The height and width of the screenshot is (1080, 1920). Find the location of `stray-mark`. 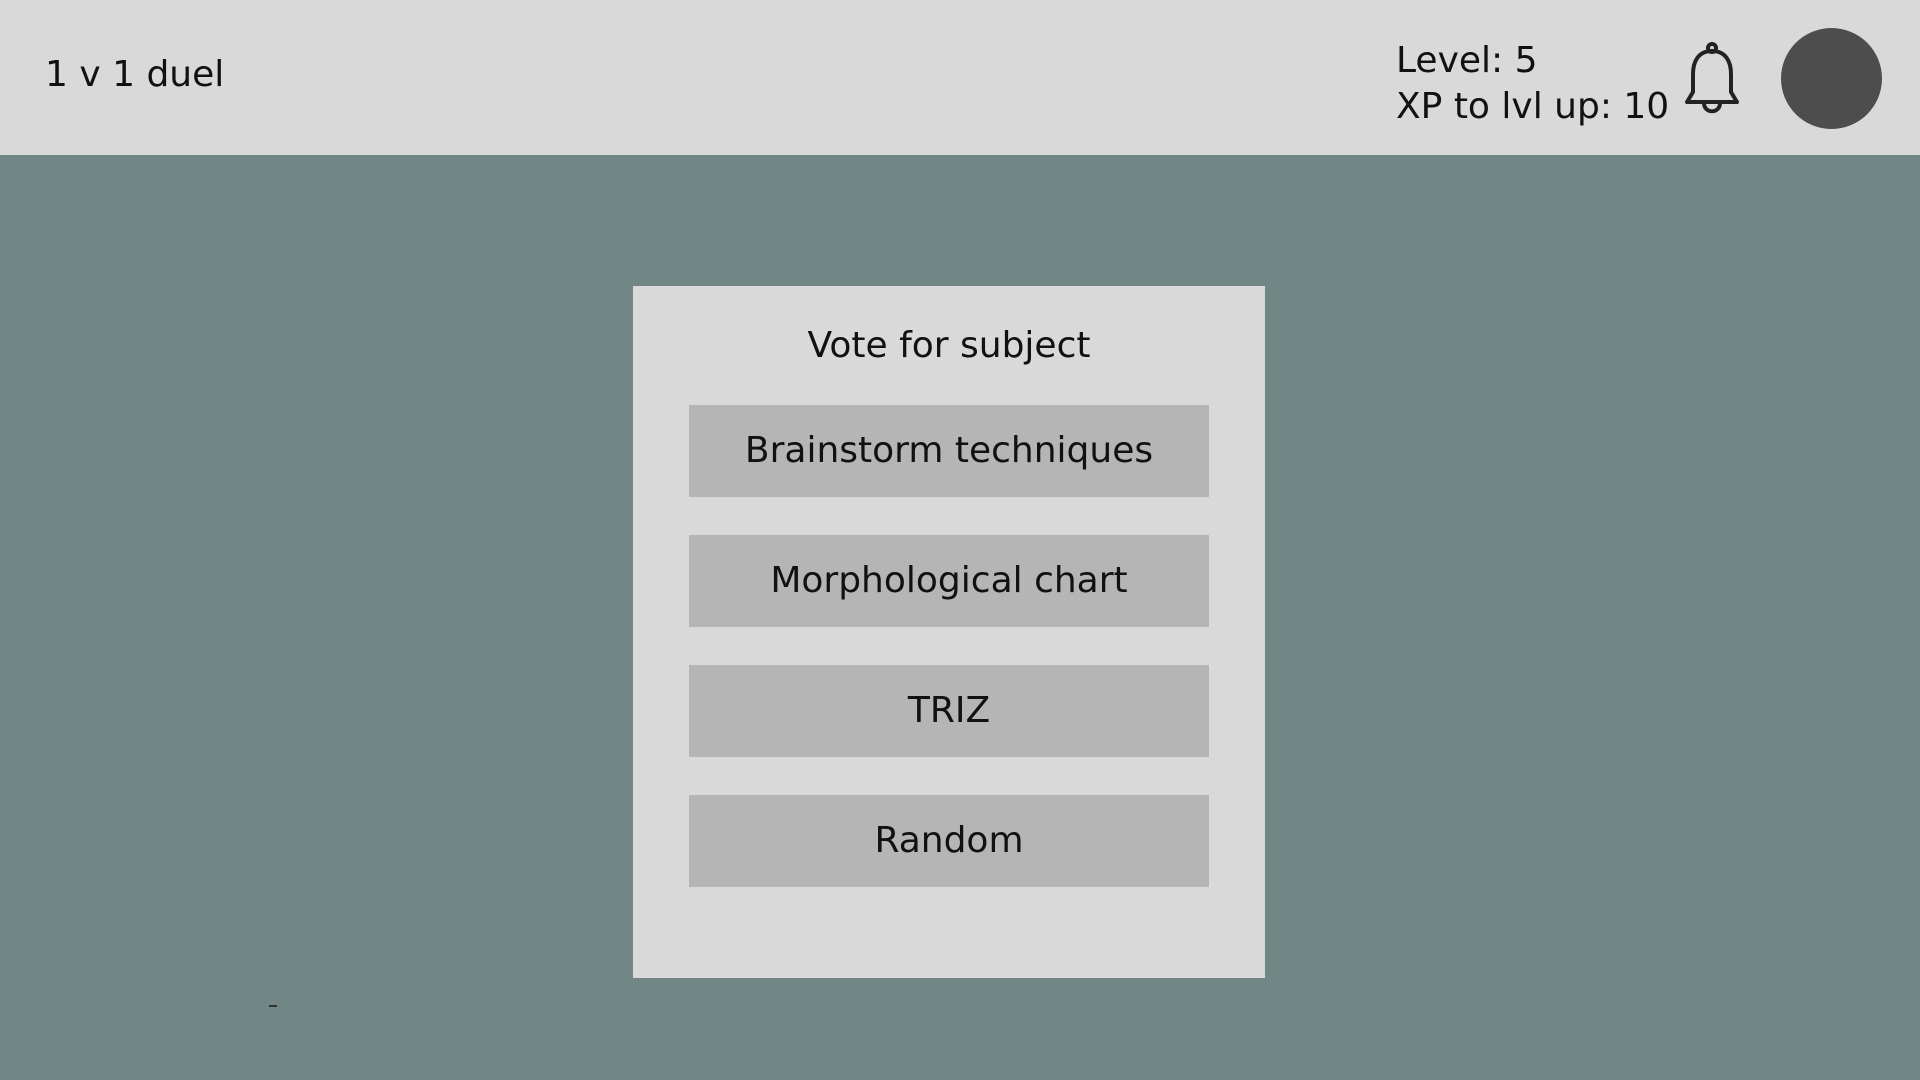

stray-mark is located at coordinates (273, 1006).